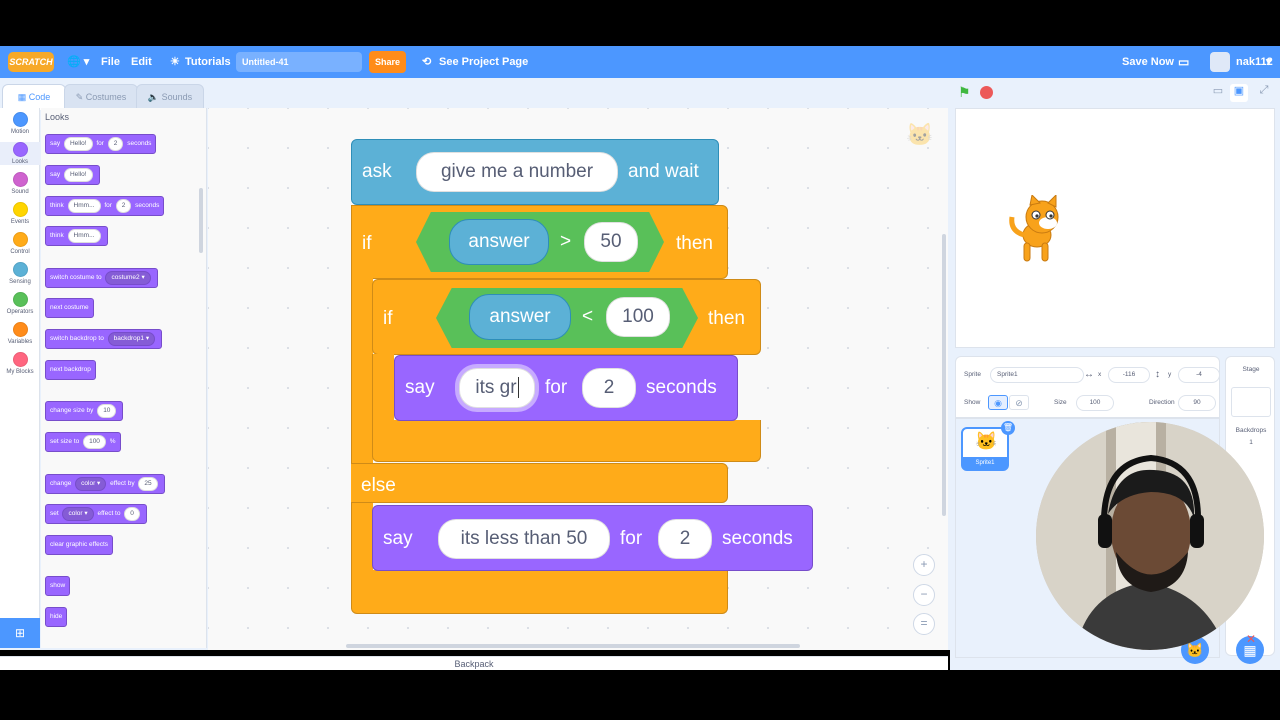 The image size is (1280, 720). I want to click on say-for-seconds-block: say its less than 50 for 2 seconds, so click(592, 538).